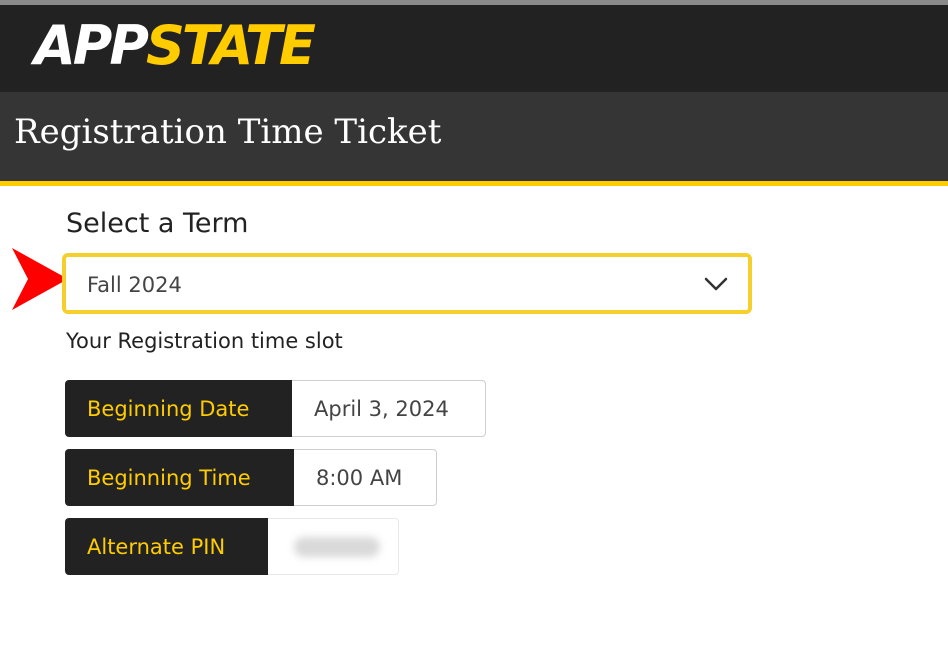  I want to click on beginning-time-label: Beginning Time, so click(179, 477).